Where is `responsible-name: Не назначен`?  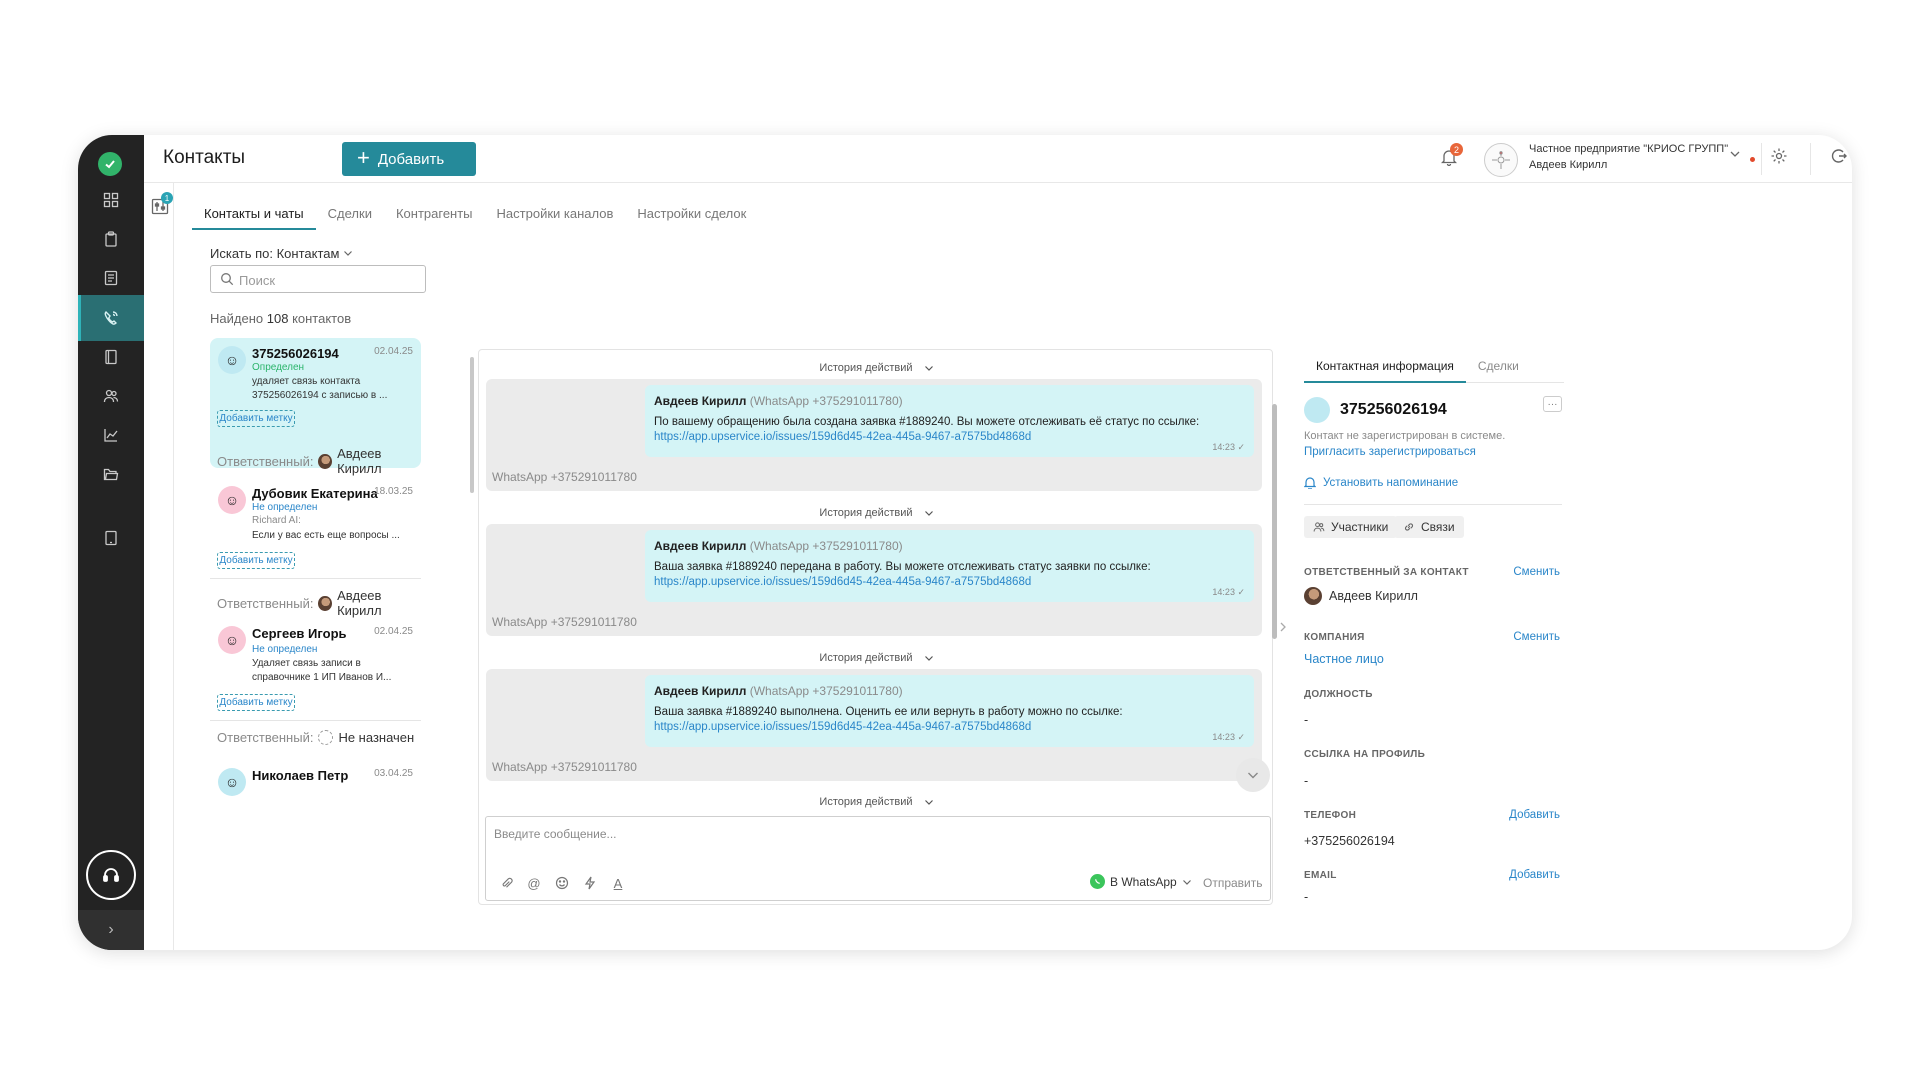
responsible-name: Не назначен is located at coordinates (376, 737).